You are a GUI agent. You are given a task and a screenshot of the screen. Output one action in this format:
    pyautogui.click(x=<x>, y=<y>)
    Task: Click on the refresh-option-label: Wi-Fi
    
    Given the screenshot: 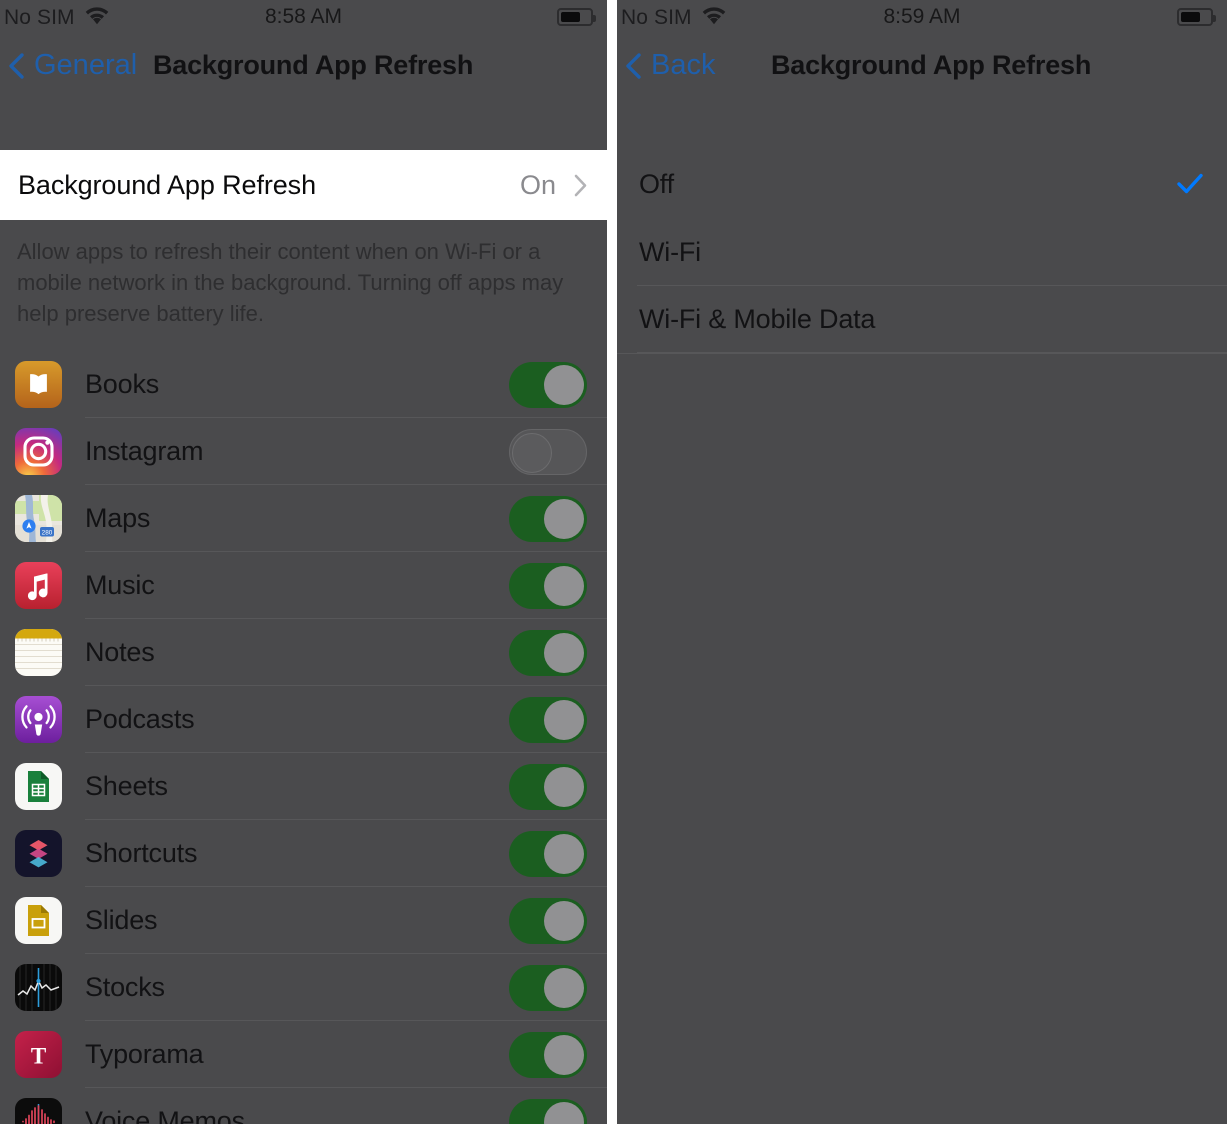 What is the action you would take?
    pyautogui.click(x=670, y=252)
    